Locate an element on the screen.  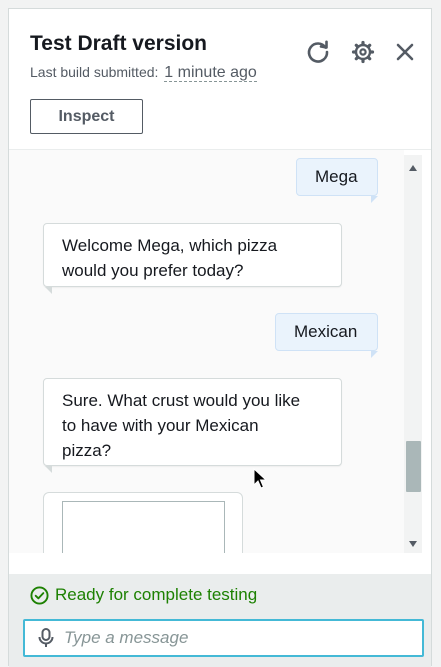
build-time: 1 minute ago is located at coordinates (210, 73).